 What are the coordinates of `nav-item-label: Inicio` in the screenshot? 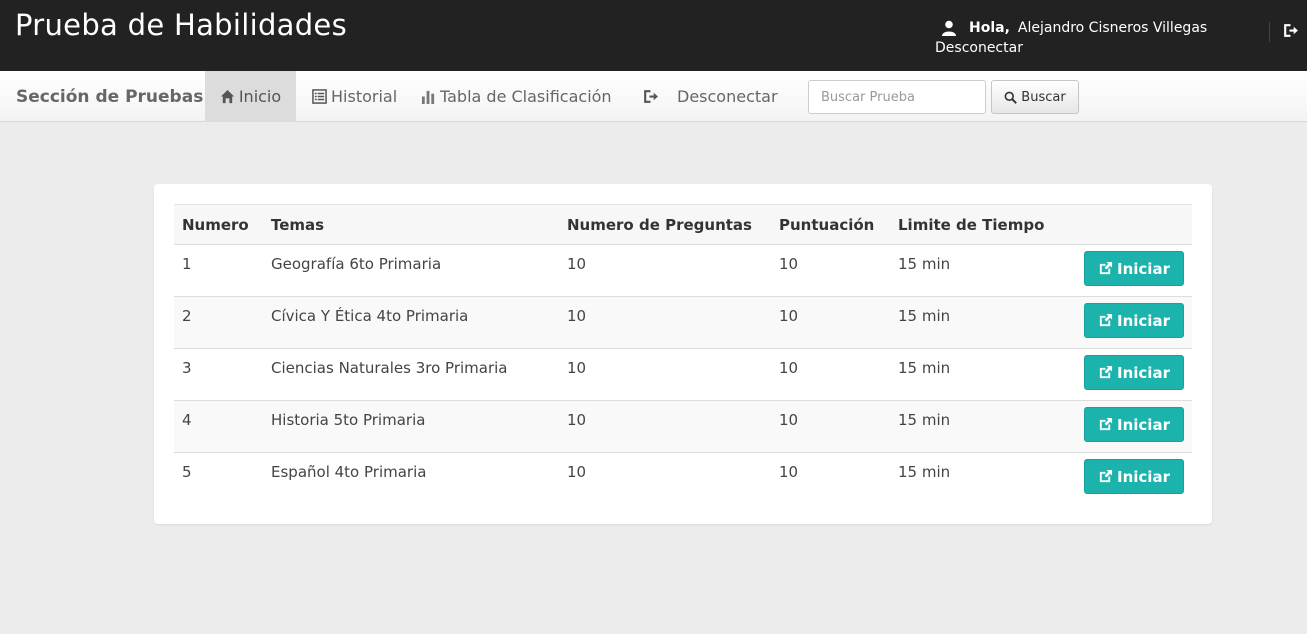 It's located at (260, 96).